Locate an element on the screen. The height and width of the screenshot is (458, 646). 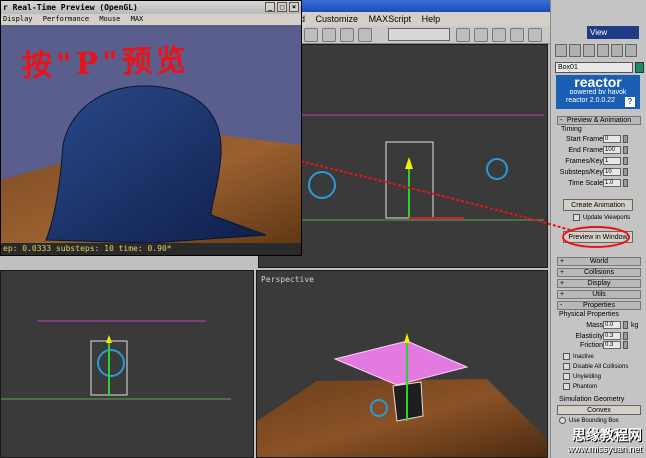
reactor-help-button: ? is located at coordinates (630, 102).